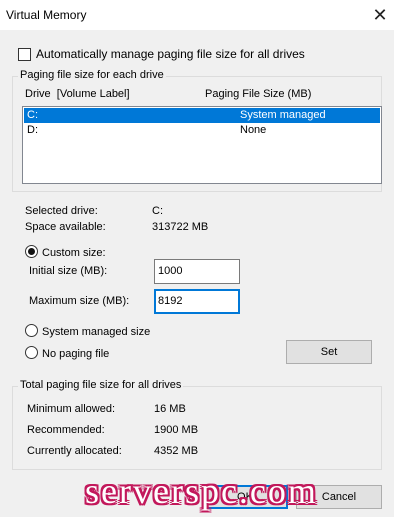 This screenshot has width=394, height=517. What do you see at coordinates (380, 15) in the screenshot?
I see `close-icon: ✕` at bounding box center [380, 15].